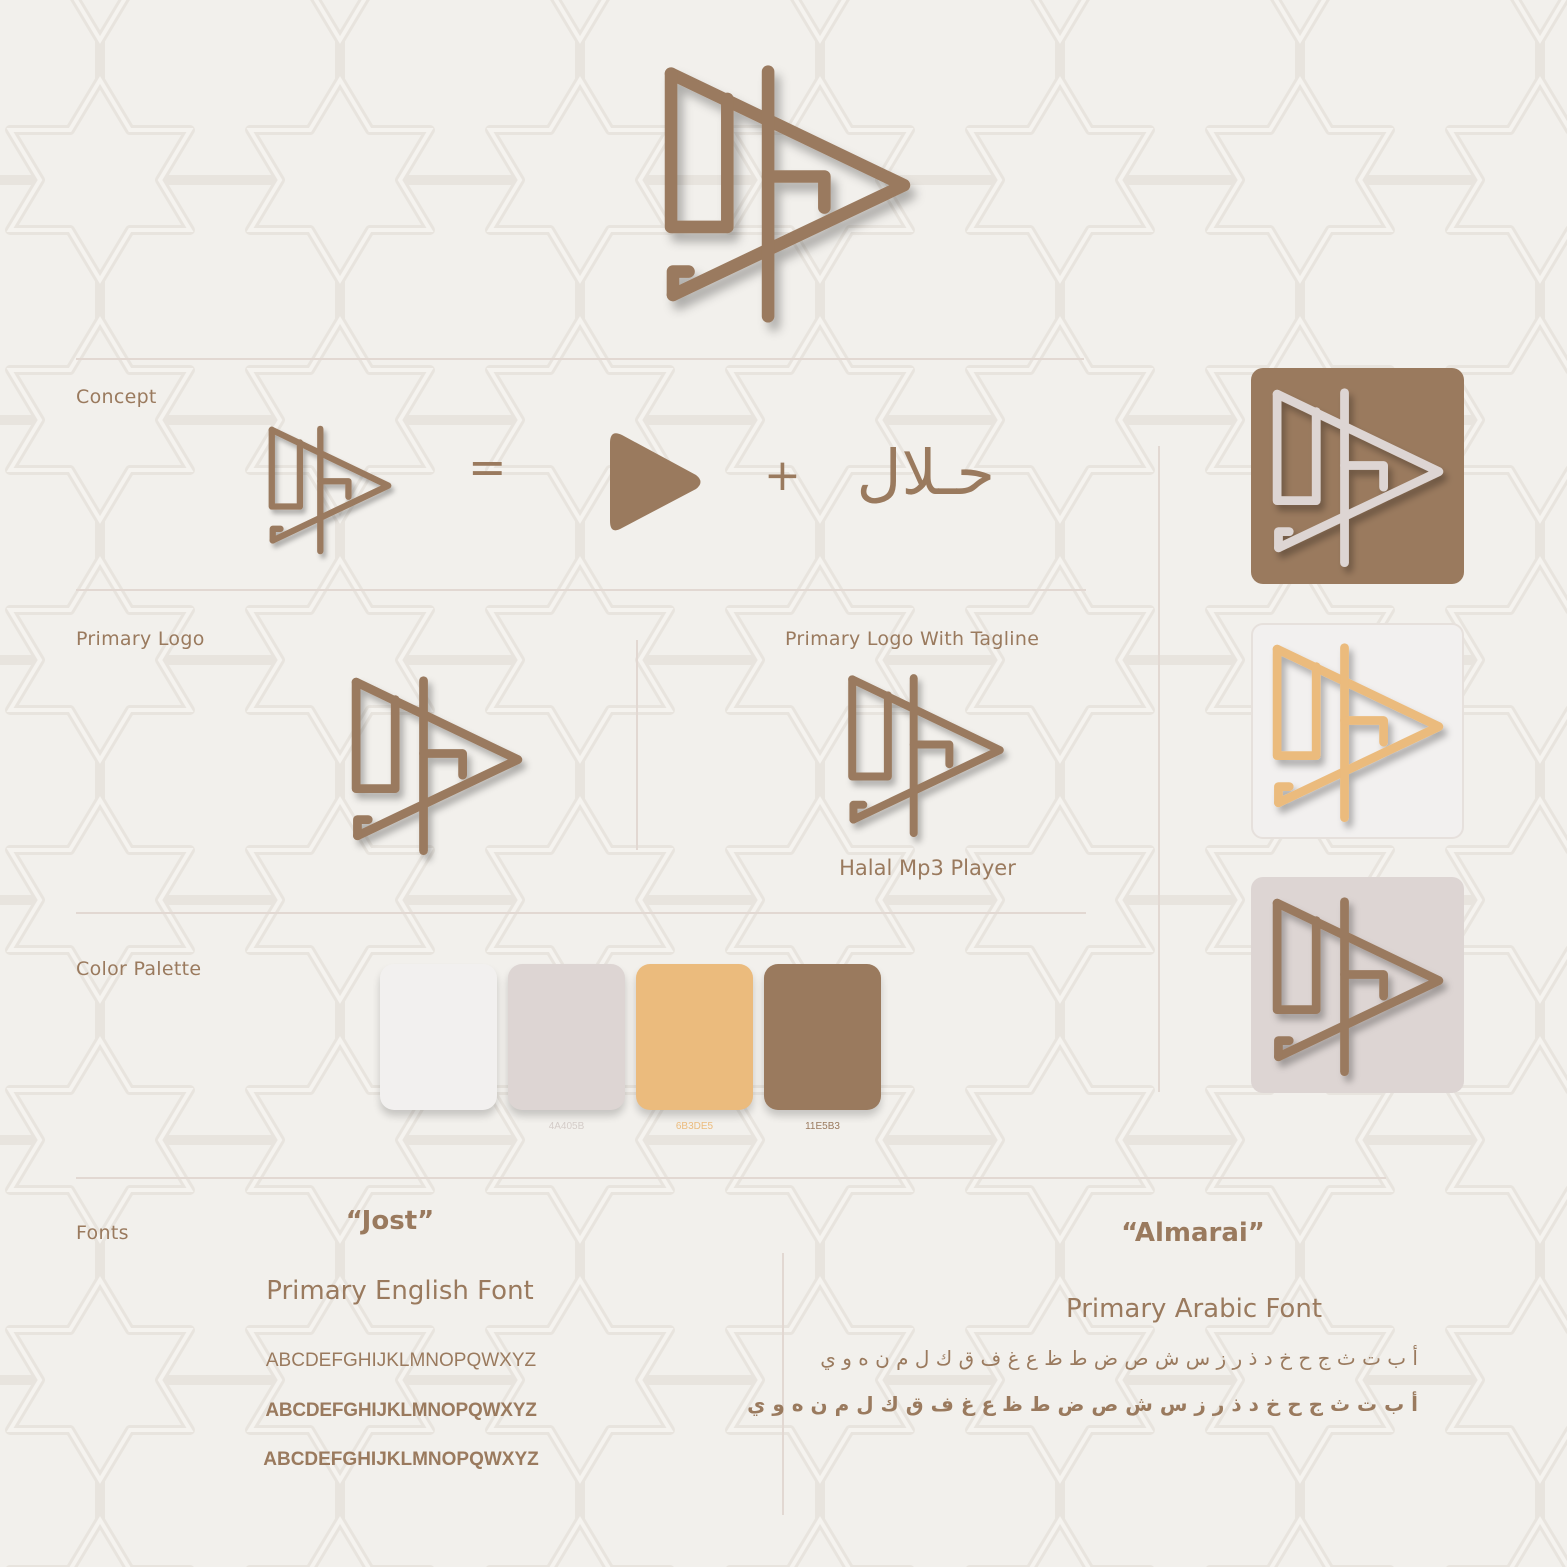  What do you see at coordinates (694, 1037) in the screenshot?
I see `swatch-gold` at bounding box center [694, 1037].